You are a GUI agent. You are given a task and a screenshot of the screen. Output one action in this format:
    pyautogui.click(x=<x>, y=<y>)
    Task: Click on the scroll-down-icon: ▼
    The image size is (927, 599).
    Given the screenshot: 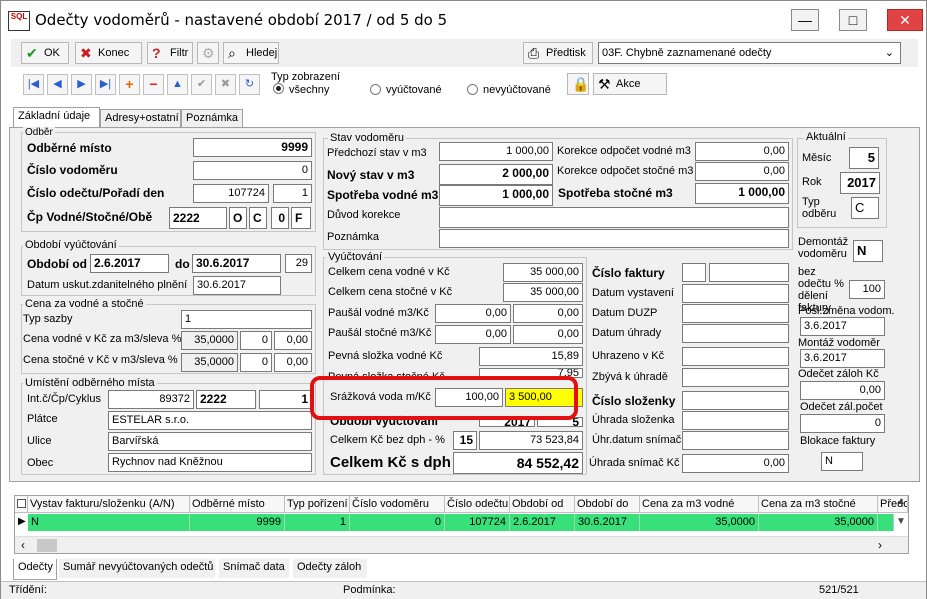 What is the action you would take?
    pyautogui.click(x=901, y=521)
    